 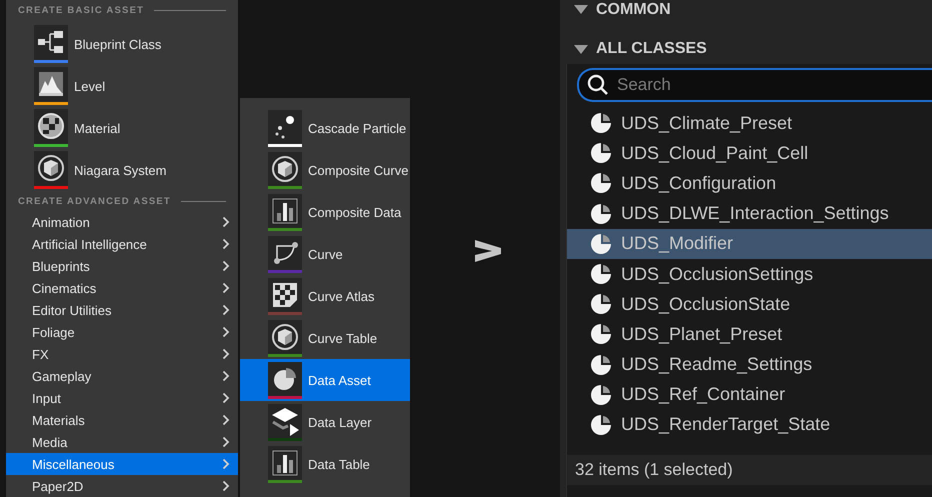 What do you see at coordinates (705, 304) in the screenshot?
I see `class-name: UDS_OcclusionState` at bounding box center [705, 304].